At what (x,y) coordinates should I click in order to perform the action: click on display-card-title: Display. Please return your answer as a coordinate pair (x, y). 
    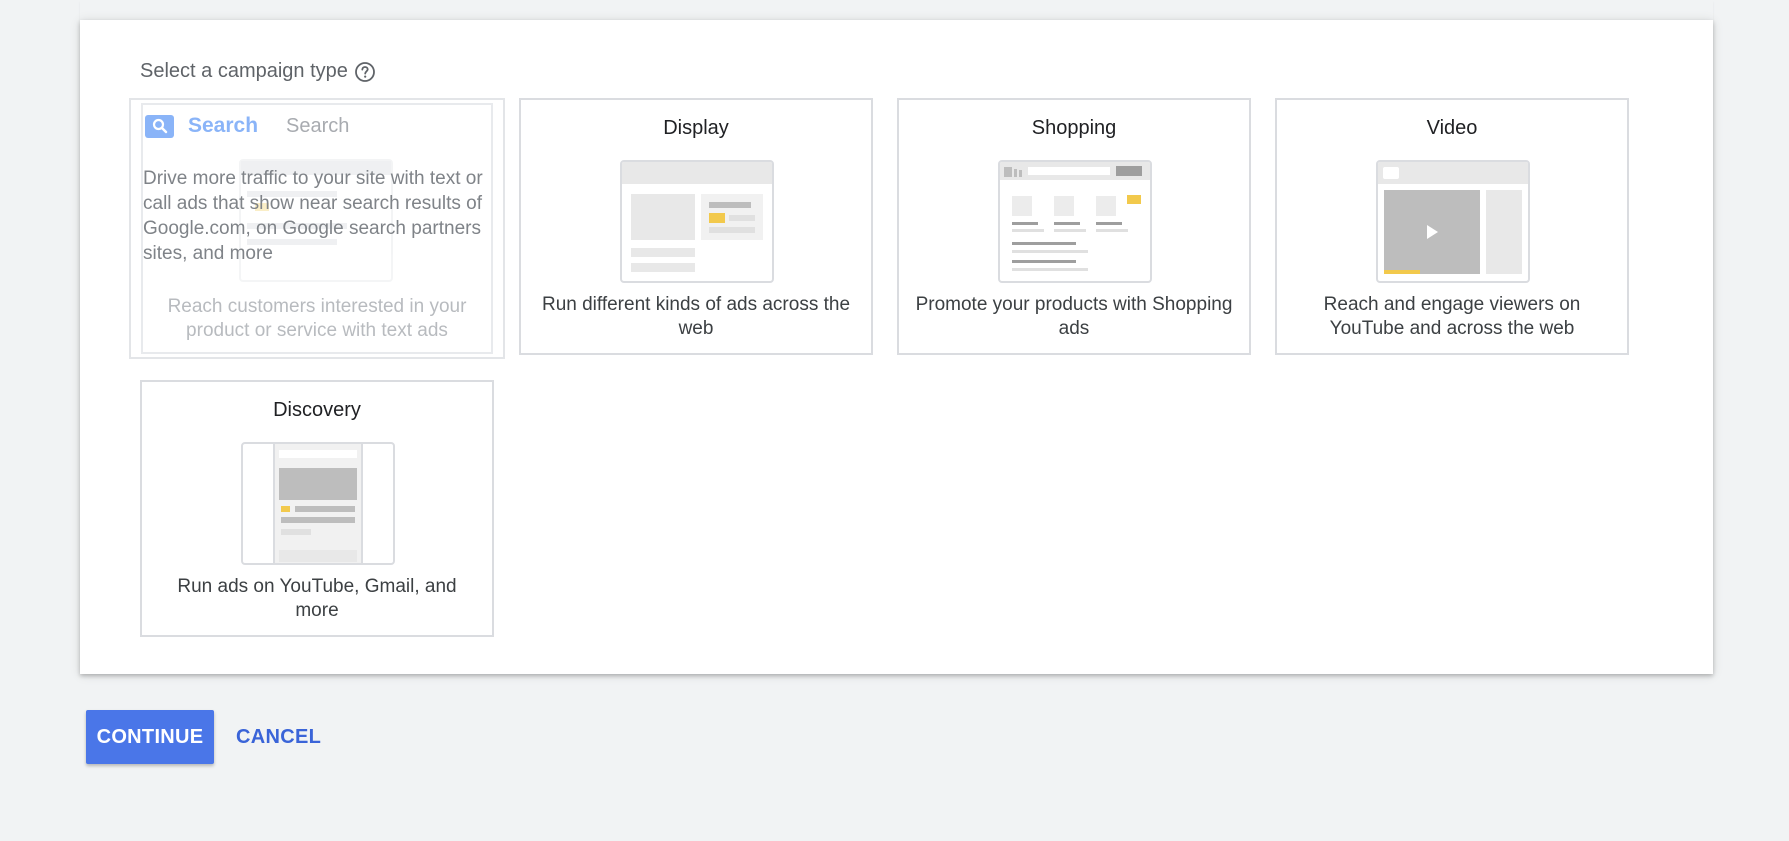
    Looking at the image, I should click on (696, 128).